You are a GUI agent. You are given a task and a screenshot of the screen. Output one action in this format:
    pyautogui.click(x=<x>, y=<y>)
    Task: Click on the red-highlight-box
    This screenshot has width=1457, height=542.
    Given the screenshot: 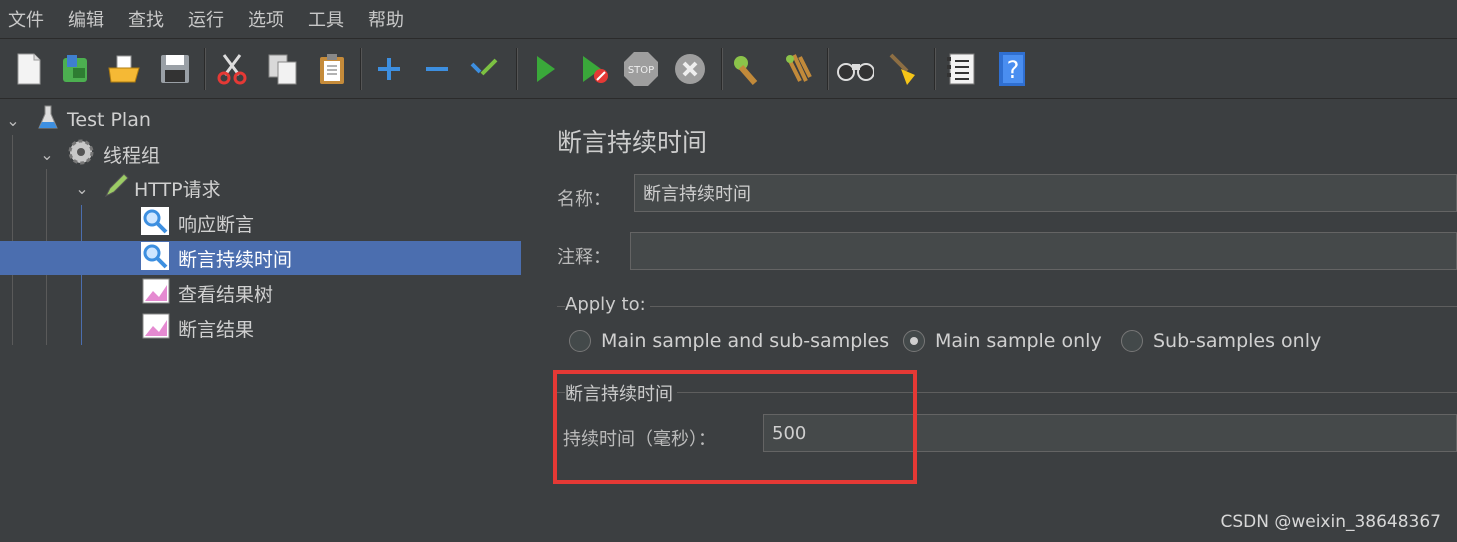 What is the action you would take?
    pyautogui.click(x=735, y=427)
    